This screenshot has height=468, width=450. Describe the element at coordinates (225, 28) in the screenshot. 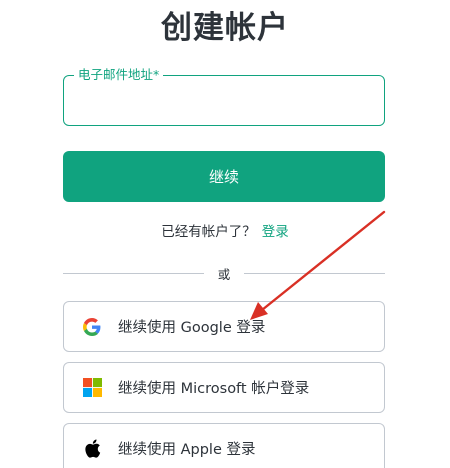

I see `page-title: 创建帐户` at that location.